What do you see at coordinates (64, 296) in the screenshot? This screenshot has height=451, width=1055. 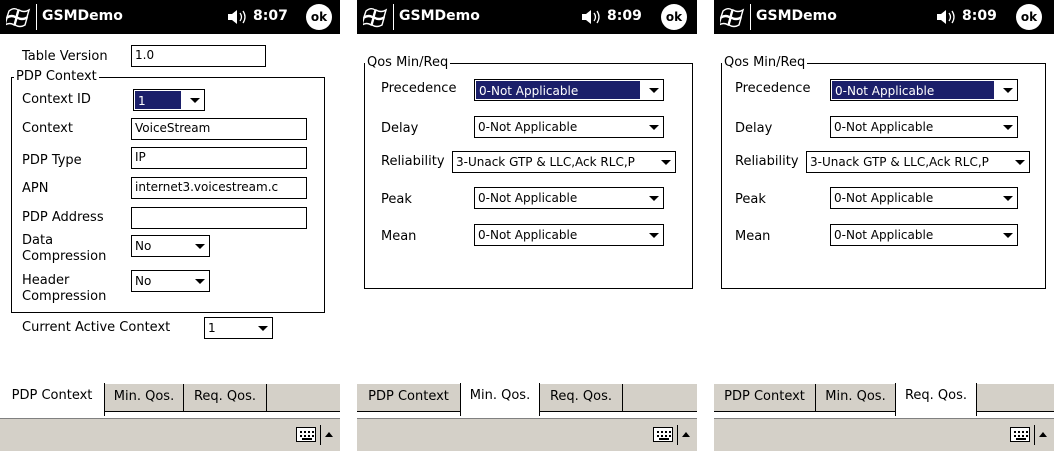 I see `header-compression-label-line2: Compression` at bounding box center [64, 296].